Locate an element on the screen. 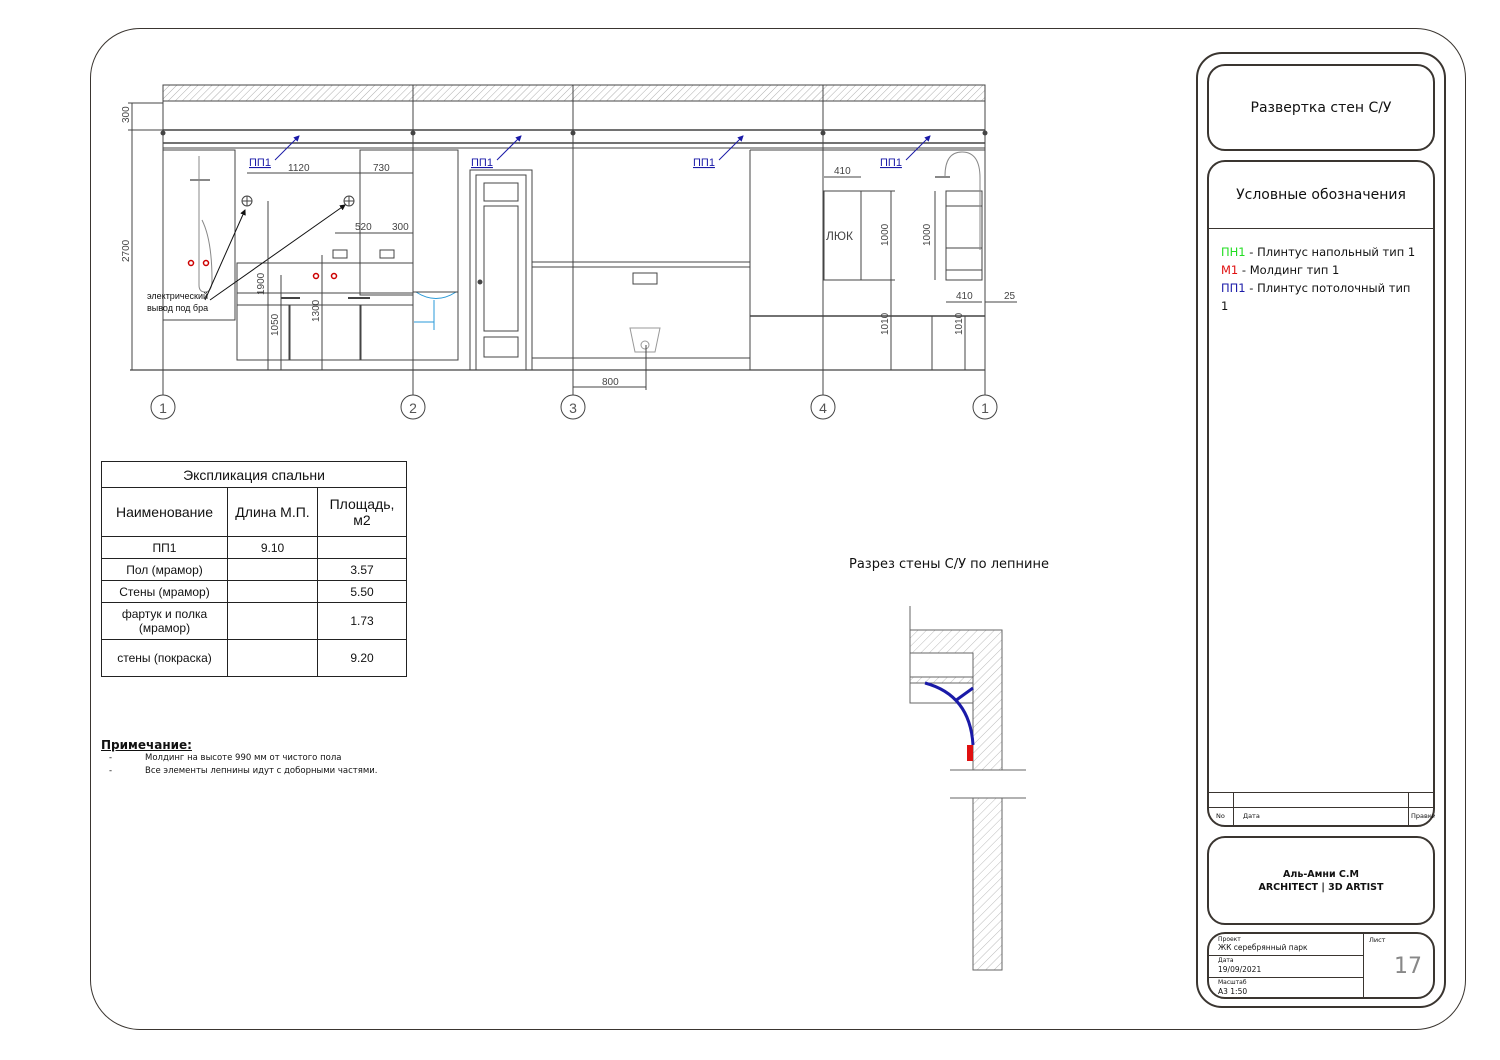  author-block: Аль-Амни С.М ARCHITECT | 3D ARTIST is located at coordinates (1321, 880).